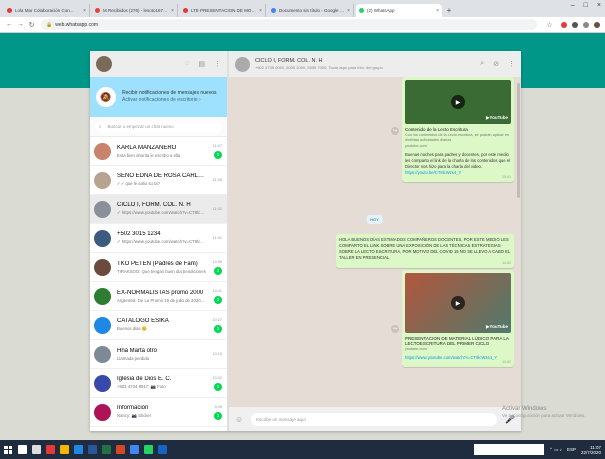 Image resolution: width=605 pixels, height=459 pixels. Describe the element at coordinates (449, 10) in the screenshot. I see `new-tab-button: +` at that location.